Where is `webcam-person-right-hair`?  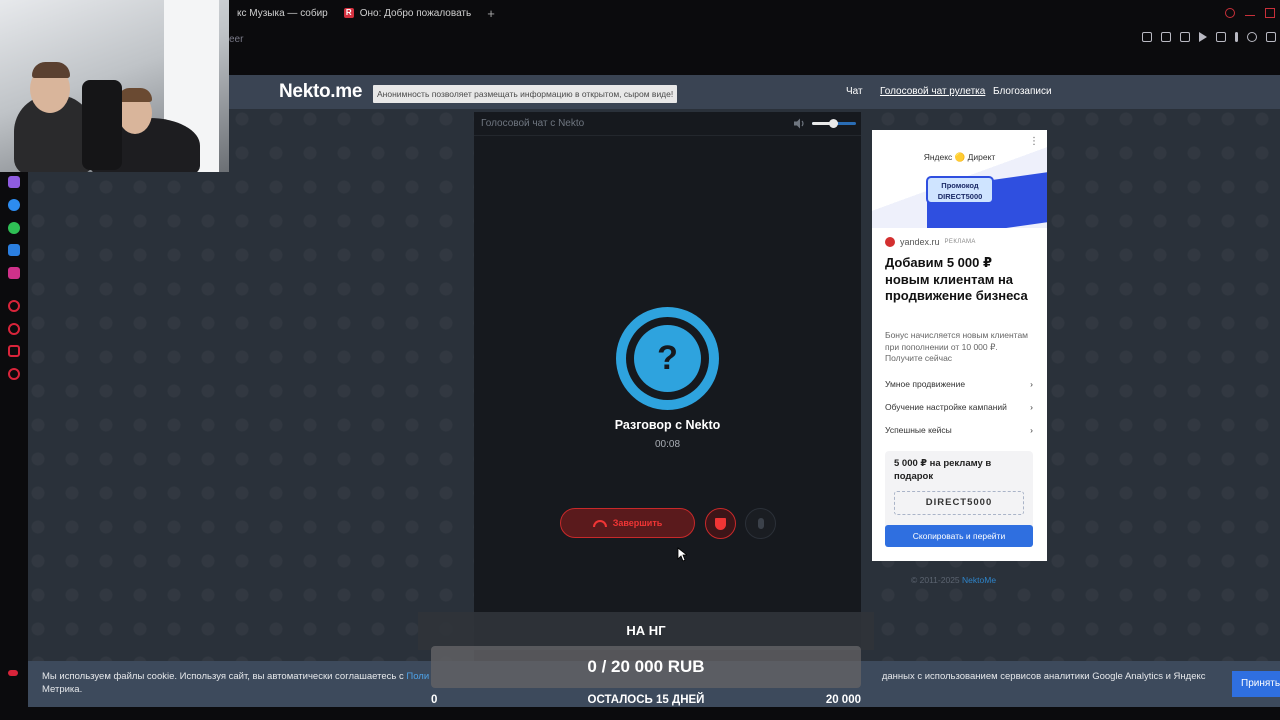 webcam-person-right-hair is located at coordinates (135, 95).